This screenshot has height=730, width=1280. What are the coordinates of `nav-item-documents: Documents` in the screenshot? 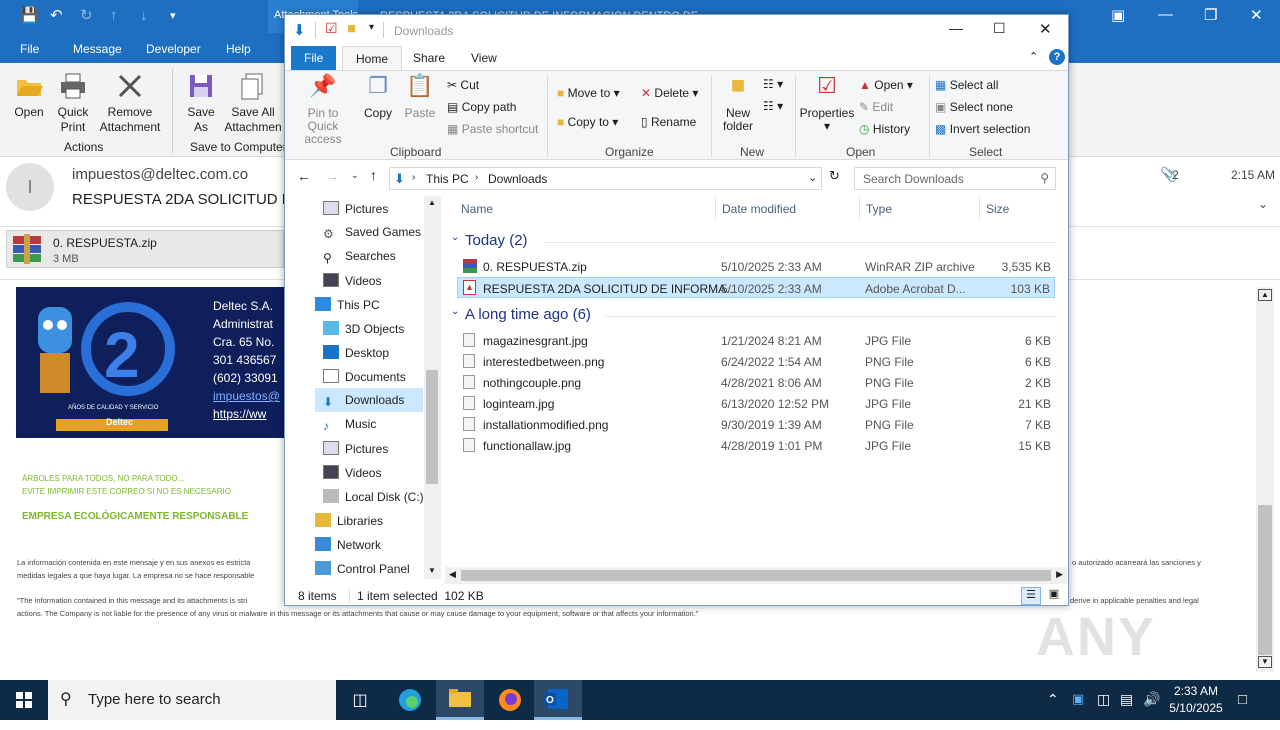 It's located at (364, 376).